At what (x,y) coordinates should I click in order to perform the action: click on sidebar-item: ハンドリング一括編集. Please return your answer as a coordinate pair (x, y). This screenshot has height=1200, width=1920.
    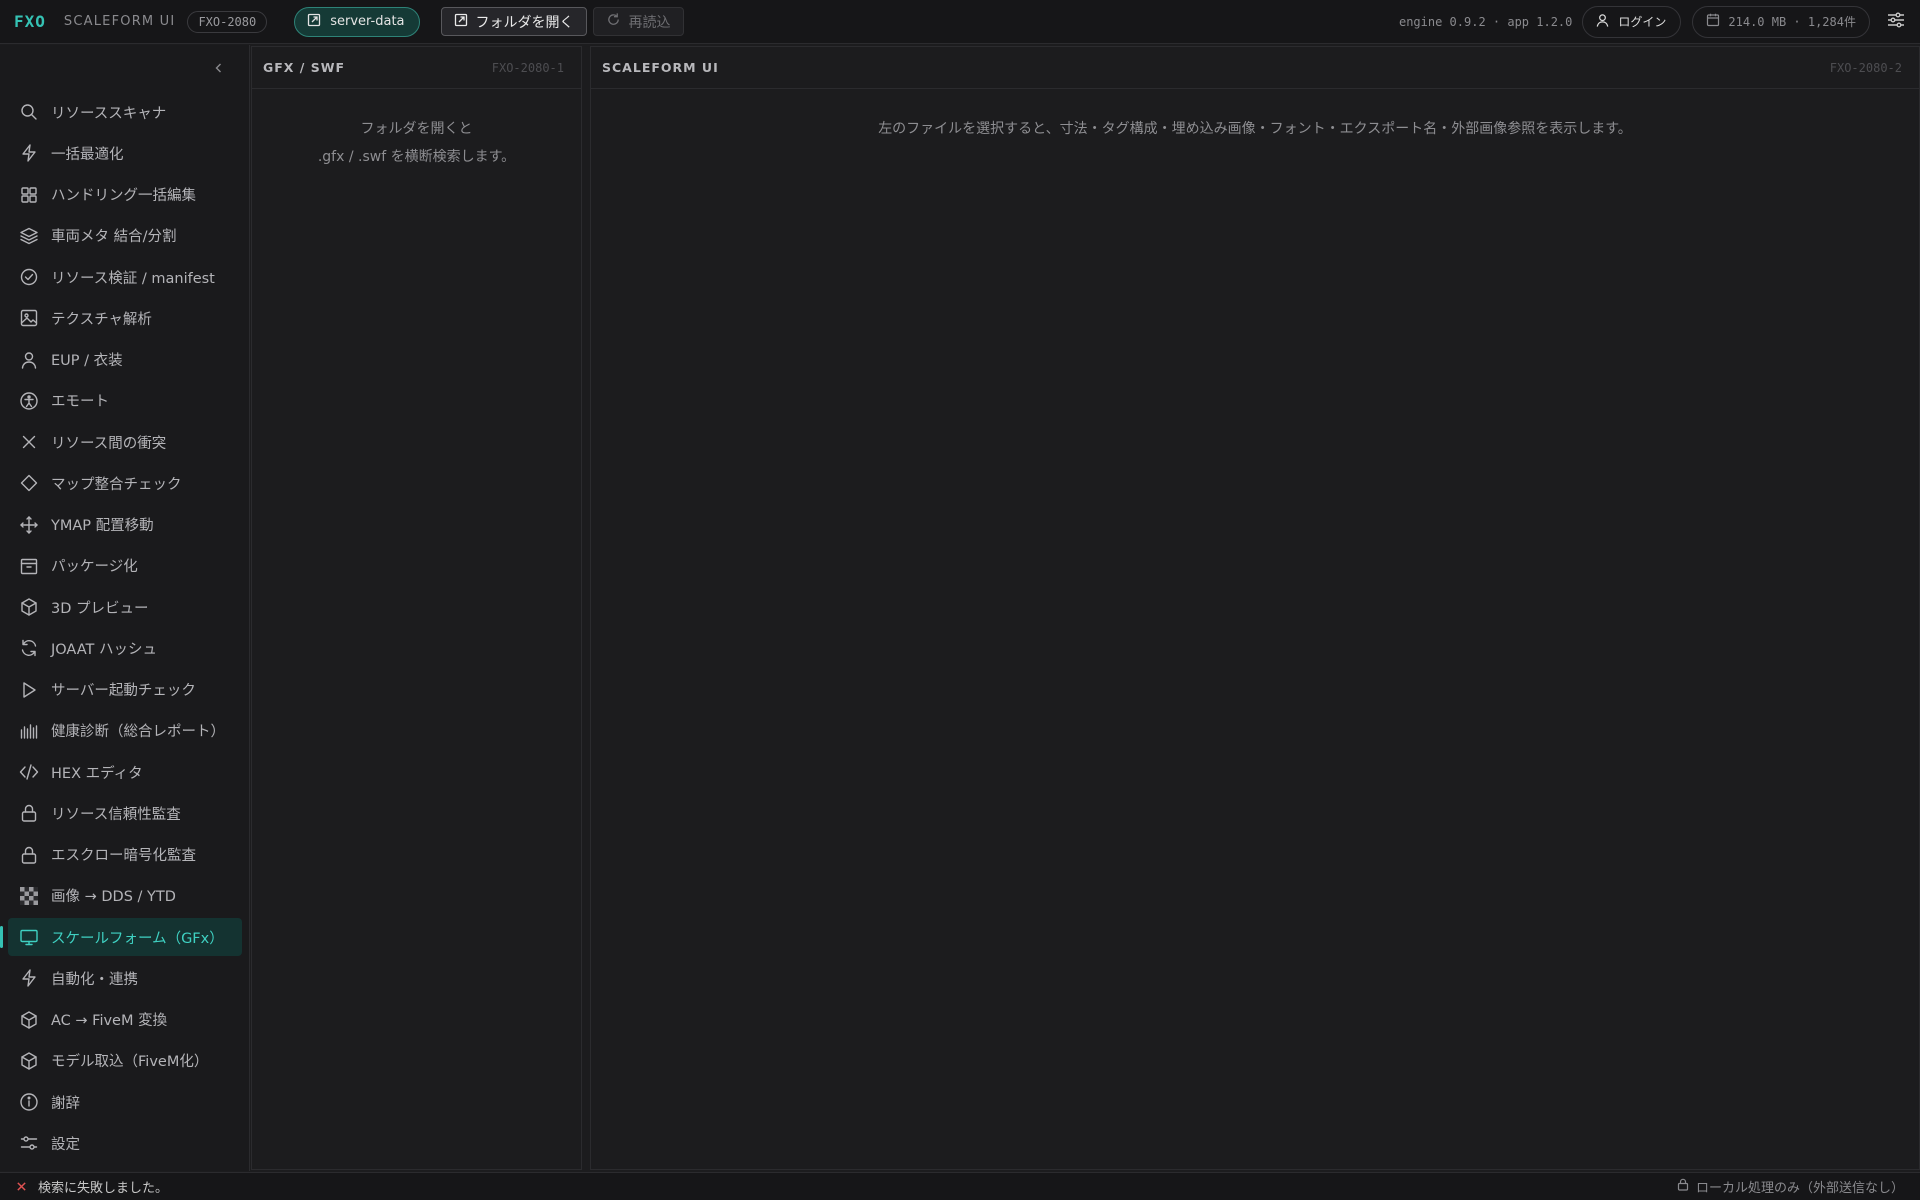
    Looking at the image, I should click on (125, 195).